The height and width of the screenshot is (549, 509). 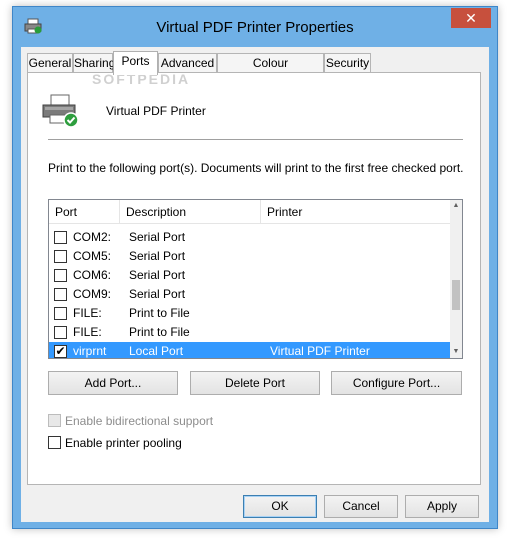 What do you see at coordinates (280, 506) in the screenshot?
I see `ok-button: OK` at bounding box center [280, 506].